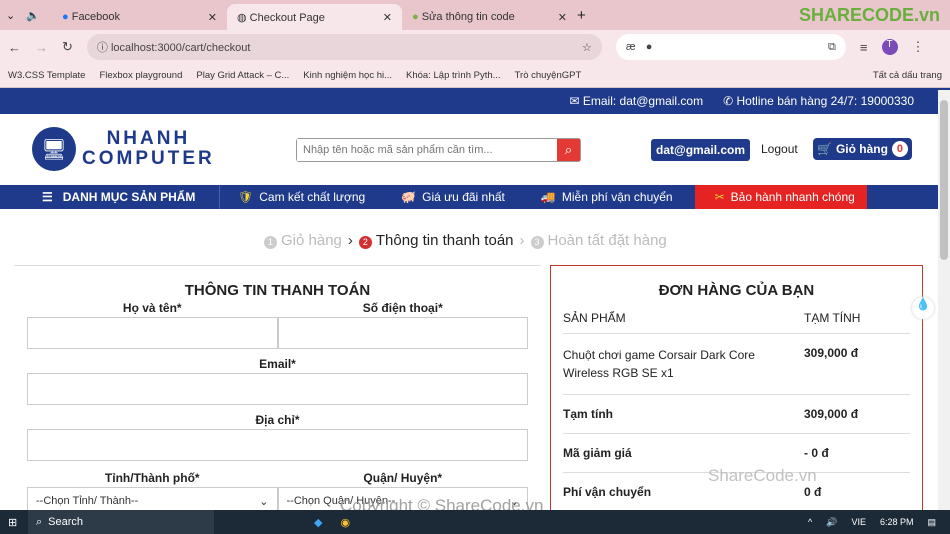  Describe the element at coordinates (598, 240) in the screenshot. I see `step-complete: 3 Hoàn tất đặt hàng` at that location.